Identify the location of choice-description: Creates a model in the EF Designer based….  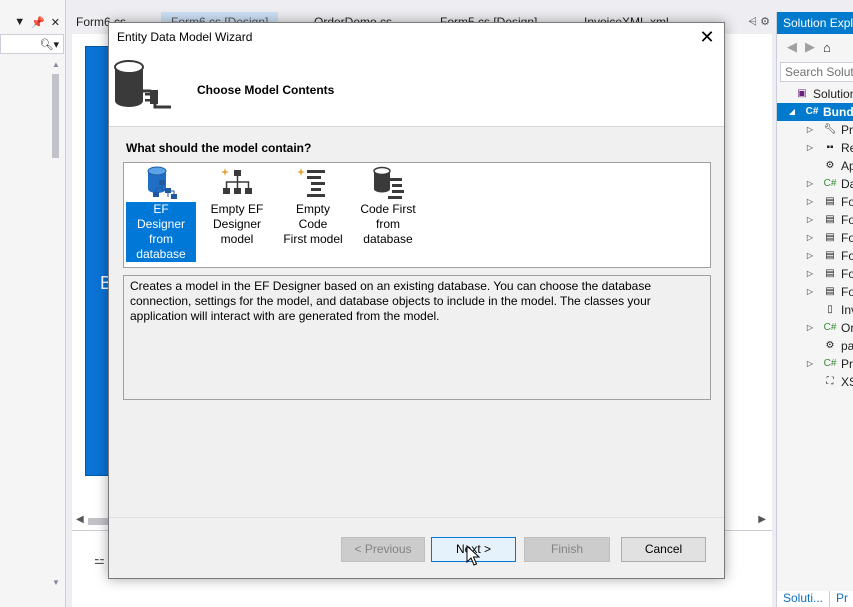
(417, 337).